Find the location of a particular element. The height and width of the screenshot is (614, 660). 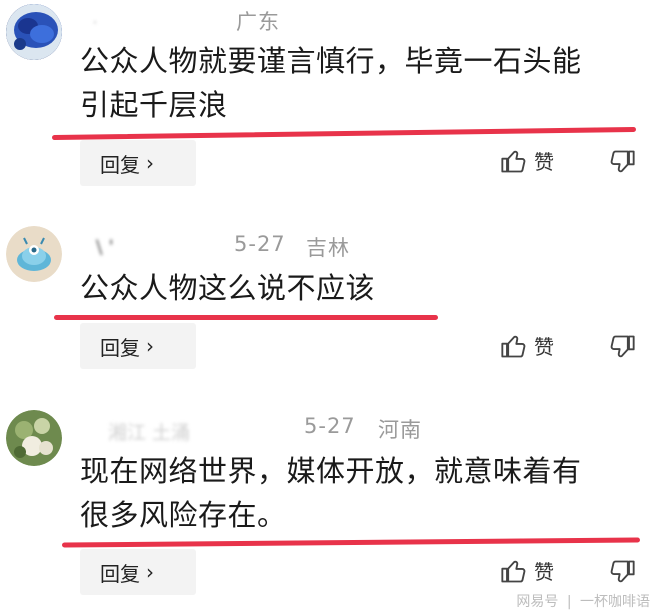

comment-location: 广东 is located at coordinates (258, 22).